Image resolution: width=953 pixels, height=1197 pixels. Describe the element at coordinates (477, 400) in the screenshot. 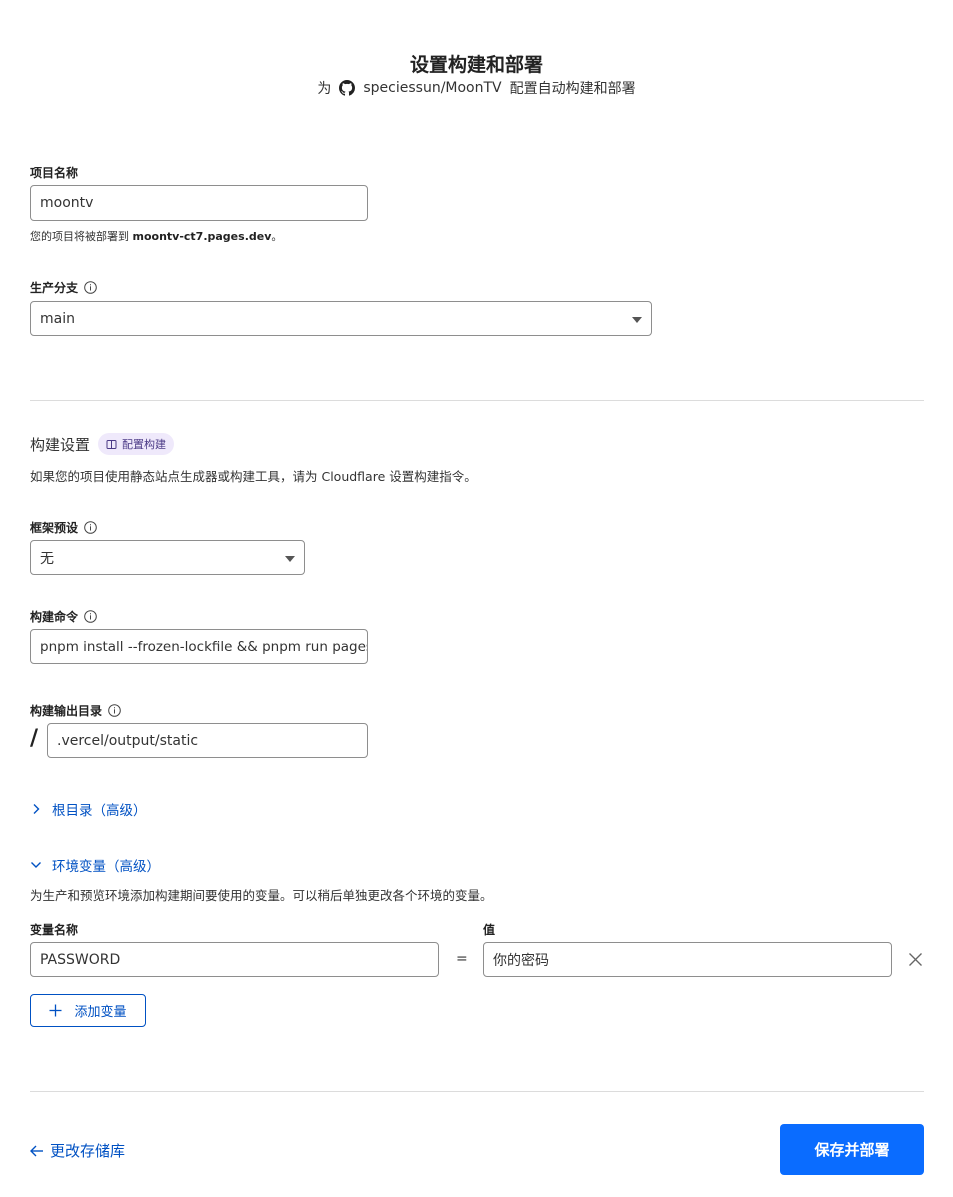

I see `section-divider` at that location.